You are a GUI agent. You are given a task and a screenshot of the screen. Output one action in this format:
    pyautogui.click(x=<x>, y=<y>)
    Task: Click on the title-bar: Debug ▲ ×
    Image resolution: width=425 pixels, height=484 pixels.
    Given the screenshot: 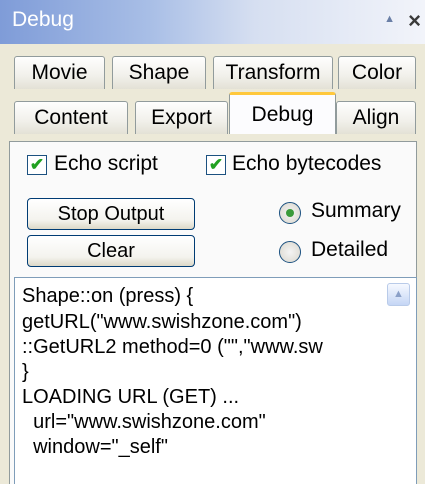 What is the action you would take?
    pyautogui.click(x=212, y=22)
    